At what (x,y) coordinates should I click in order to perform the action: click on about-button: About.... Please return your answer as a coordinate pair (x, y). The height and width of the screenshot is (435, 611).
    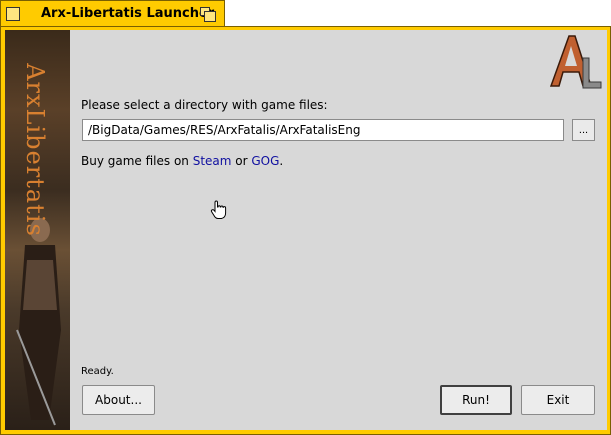
    Looking at the image, I should click on (118, 400).